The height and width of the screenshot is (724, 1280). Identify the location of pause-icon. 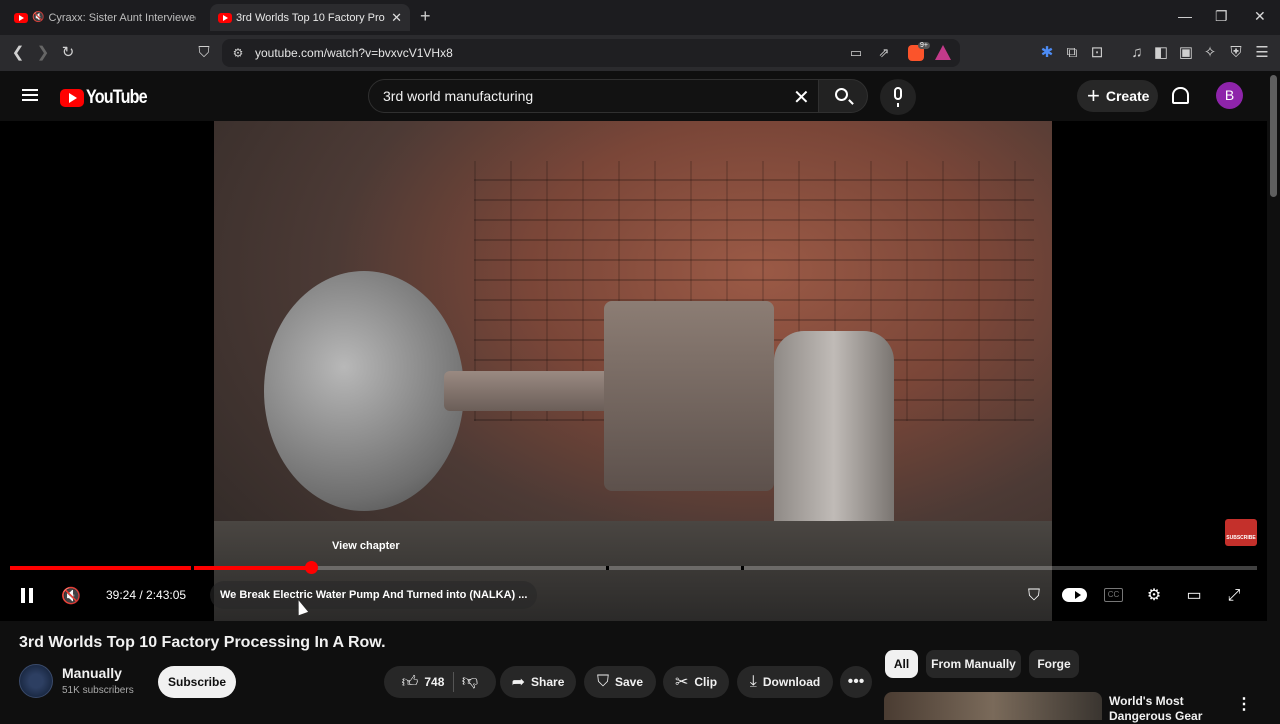
(27, 595).